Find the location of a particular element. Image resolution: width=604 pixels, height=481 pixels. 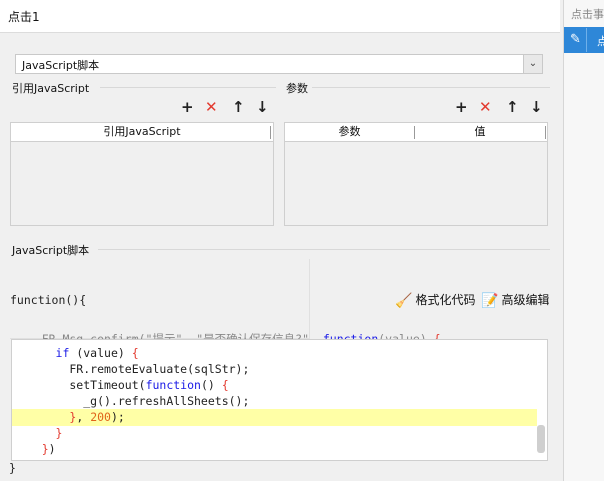

format-code-button: 🧹 格式化代码 is located at coordinates (435, 300).